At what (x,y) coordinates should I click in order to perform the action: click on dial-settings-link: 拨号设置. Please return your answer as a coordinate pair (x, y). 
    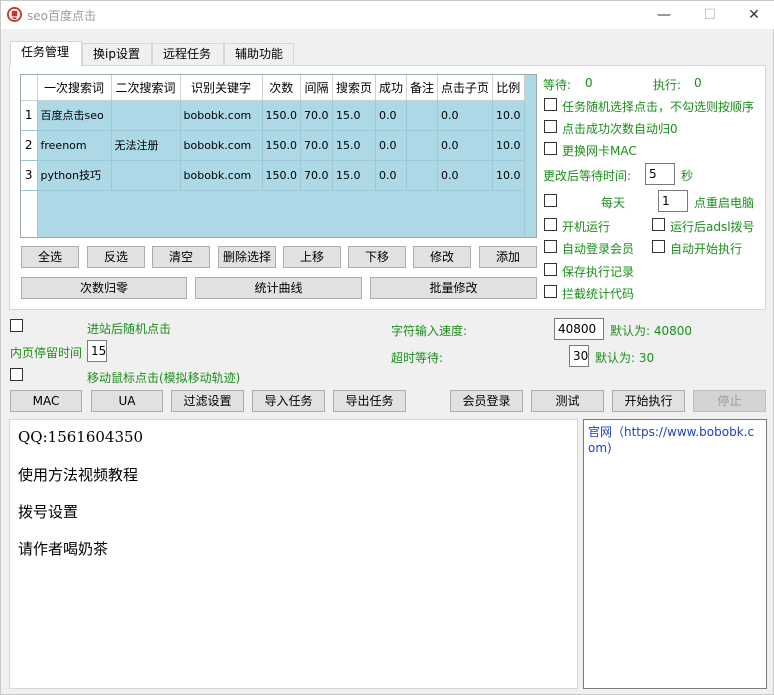
    Looking at the image, I should click on (48, 511).